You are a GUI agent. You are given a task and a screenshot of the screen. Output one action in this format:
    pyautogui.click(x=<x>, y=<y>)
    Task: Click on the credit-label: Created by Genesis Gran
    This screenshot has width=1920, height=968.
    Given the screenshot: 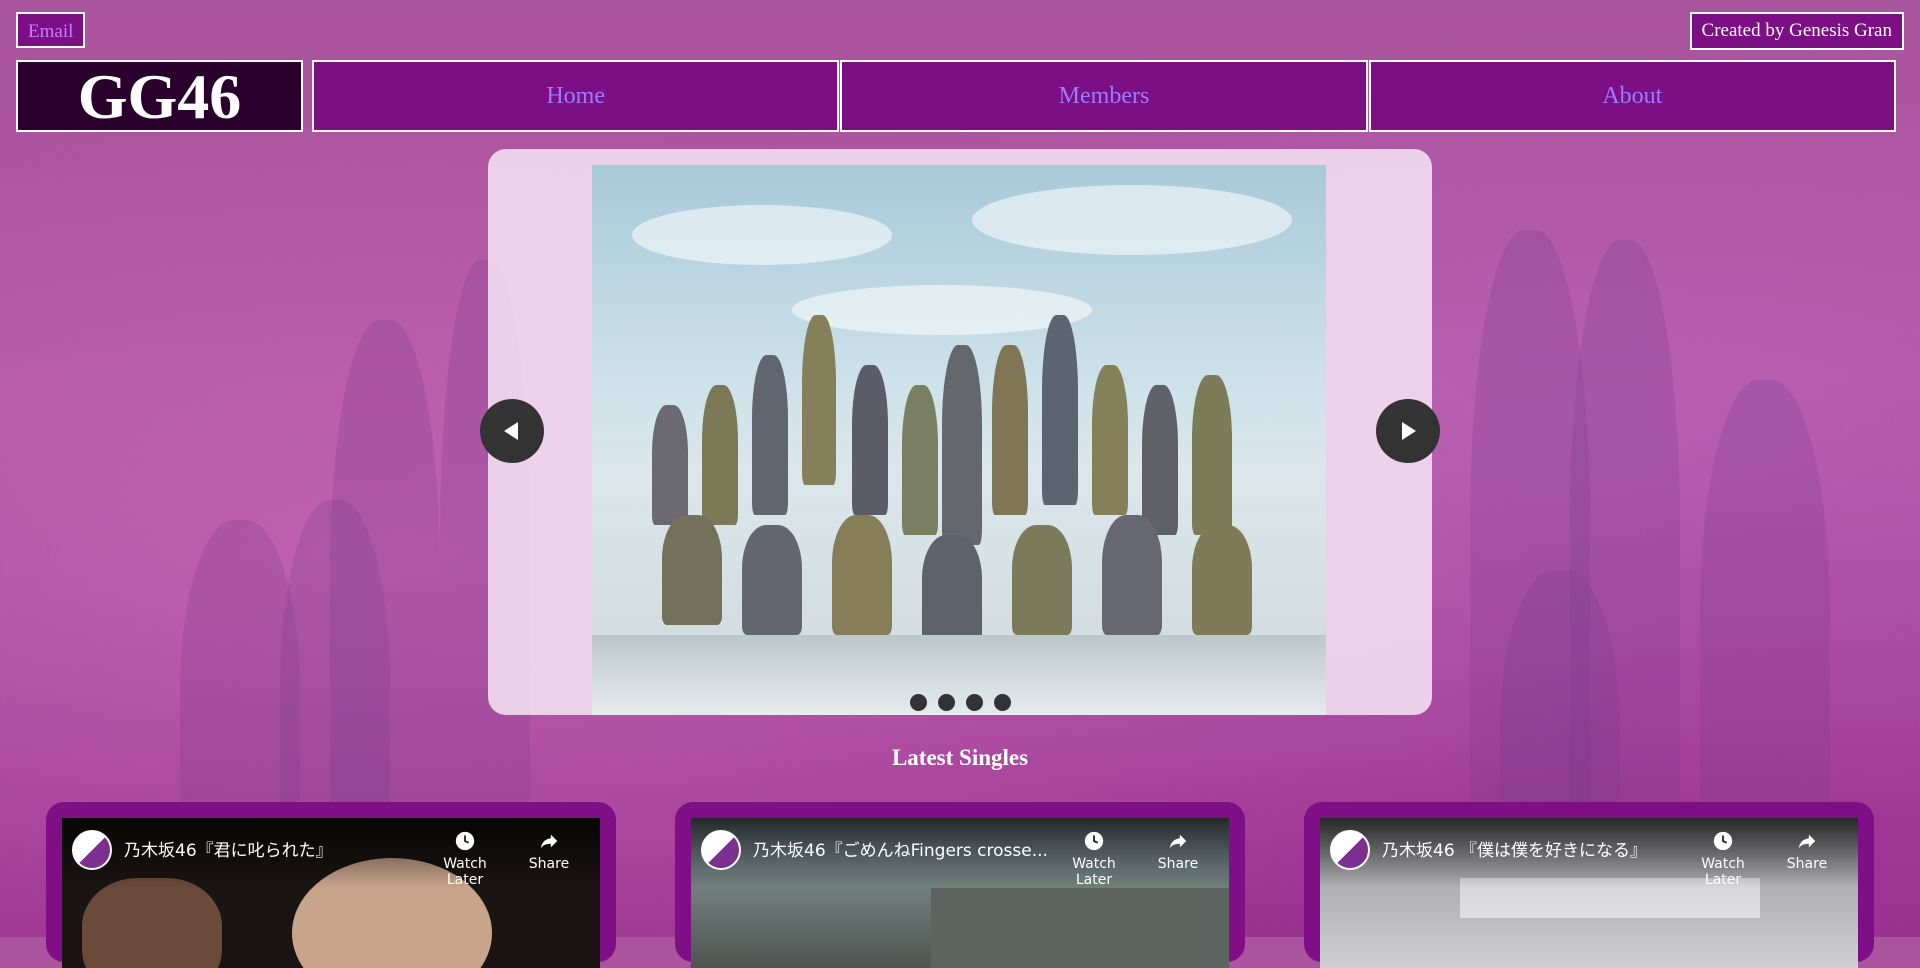 What is the action you would take?
    pyautogui.click(x=1796, y=31)
    